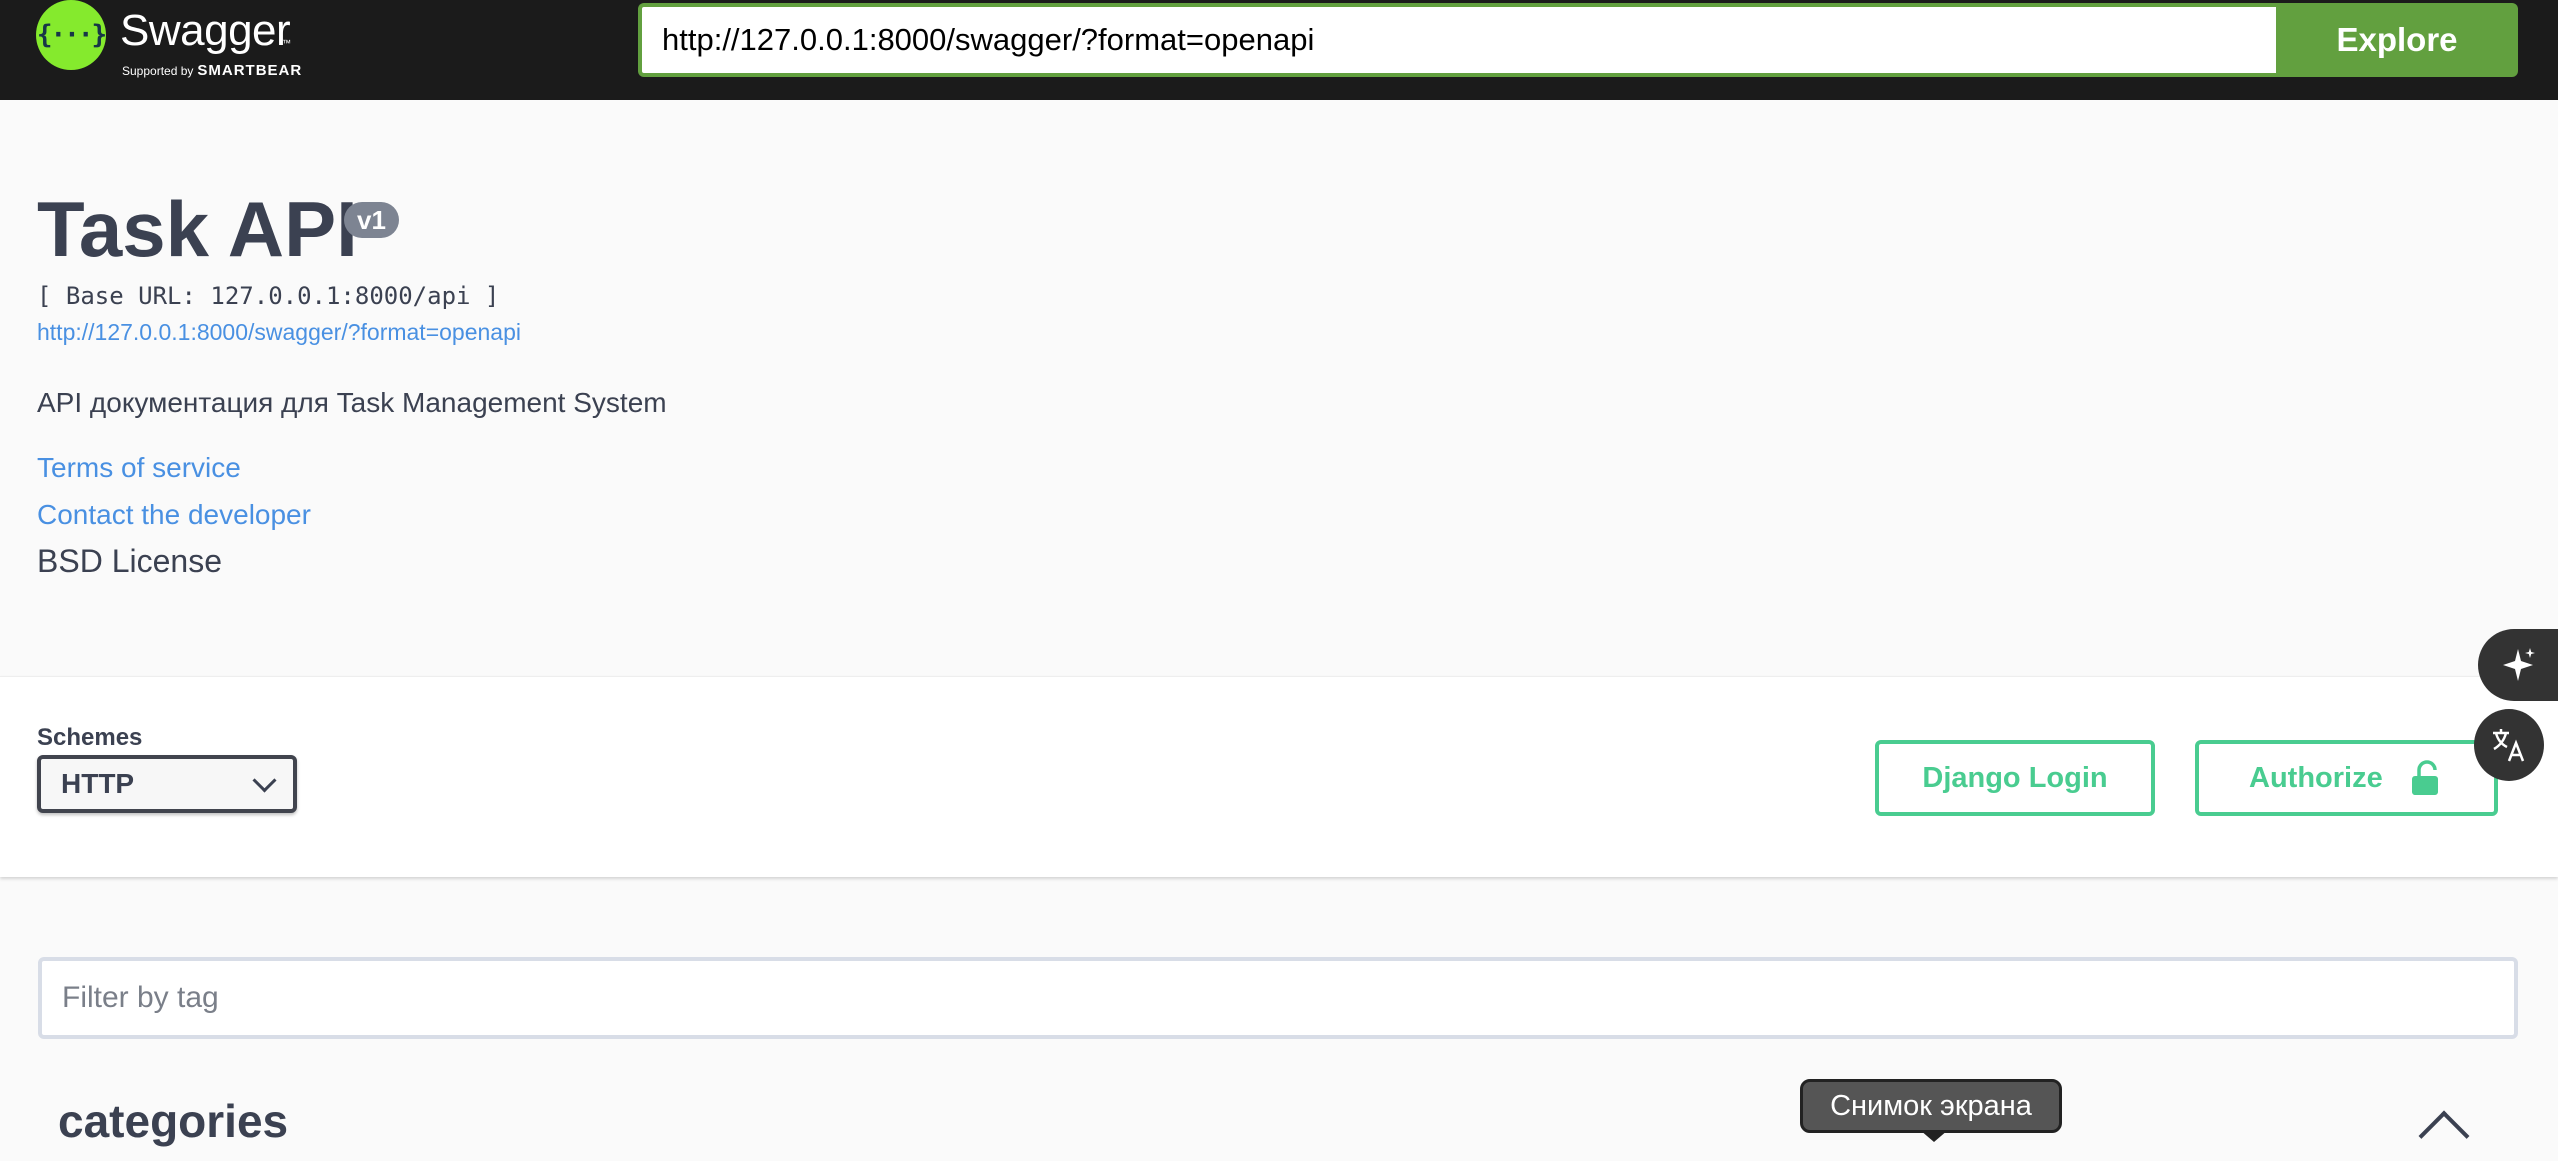 This screenshot has width=2558, height=1161. What do you see at coordinates (197, 229) in the screenshot?
I see `api-title: Task API` at bounding box center [197, 229].